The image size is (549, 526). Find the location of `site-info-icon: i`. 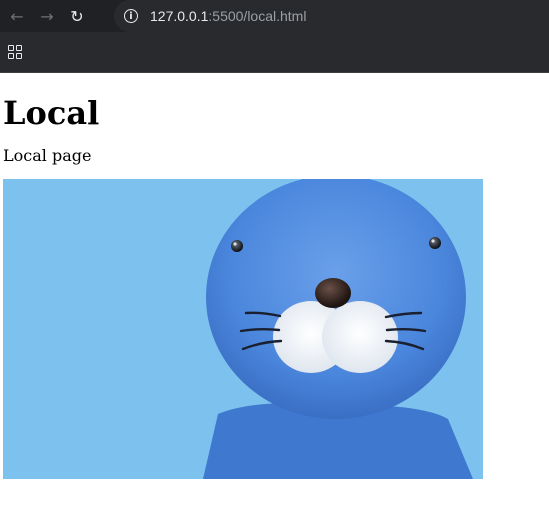

site-info-icon: i is located at coordinates (131, 16).